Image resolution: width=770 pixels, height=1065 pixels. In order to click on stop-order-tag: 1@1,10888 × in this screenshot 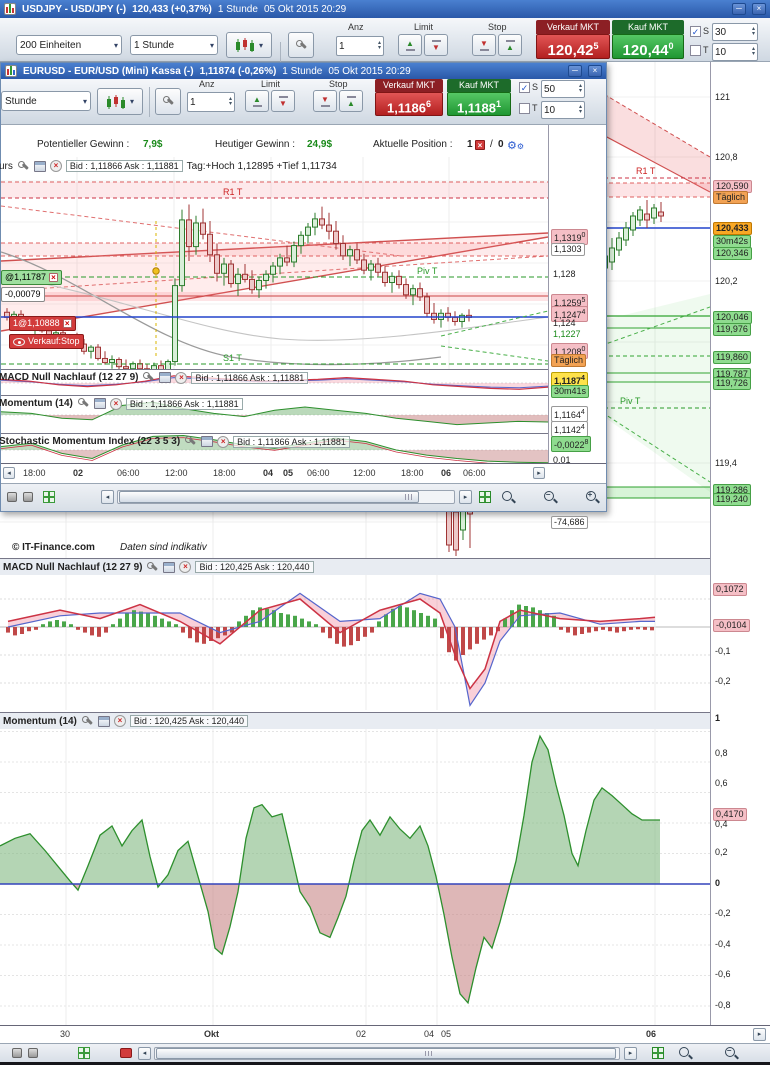, I will do `click(42, 323)`.